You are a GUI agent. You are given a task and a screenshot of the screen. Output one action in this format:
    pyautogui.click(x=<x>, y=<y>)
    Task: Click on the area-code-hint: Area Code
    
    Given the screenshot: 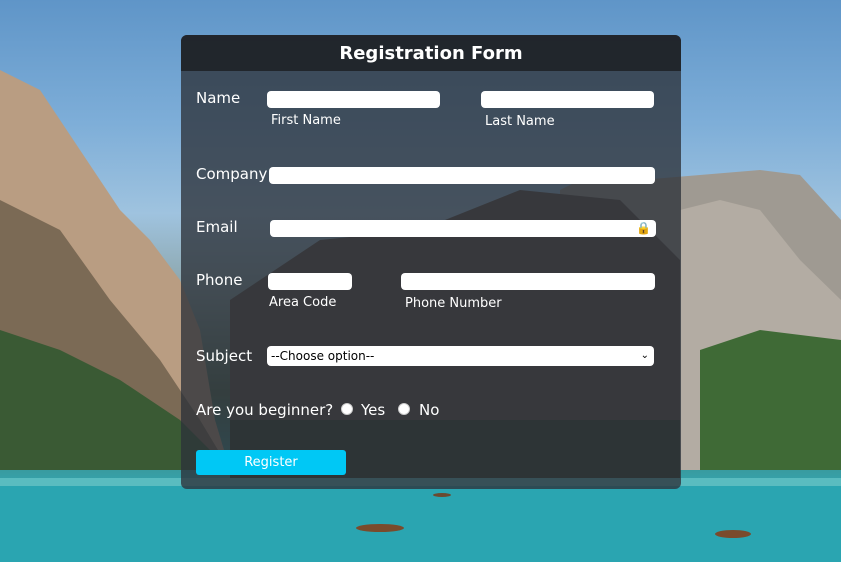 What is the action you would take?
    pyautogui.click(x=303, y=302)
    